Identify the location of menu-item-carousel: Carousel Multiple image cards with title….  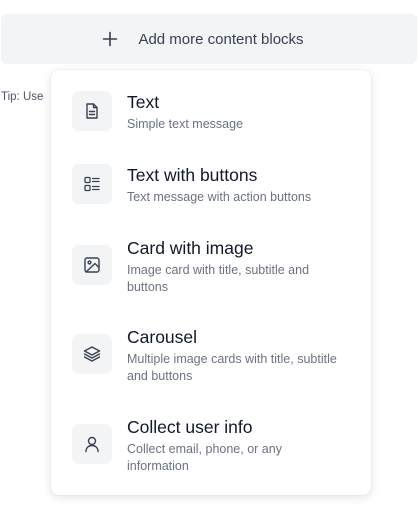
(211, 353).